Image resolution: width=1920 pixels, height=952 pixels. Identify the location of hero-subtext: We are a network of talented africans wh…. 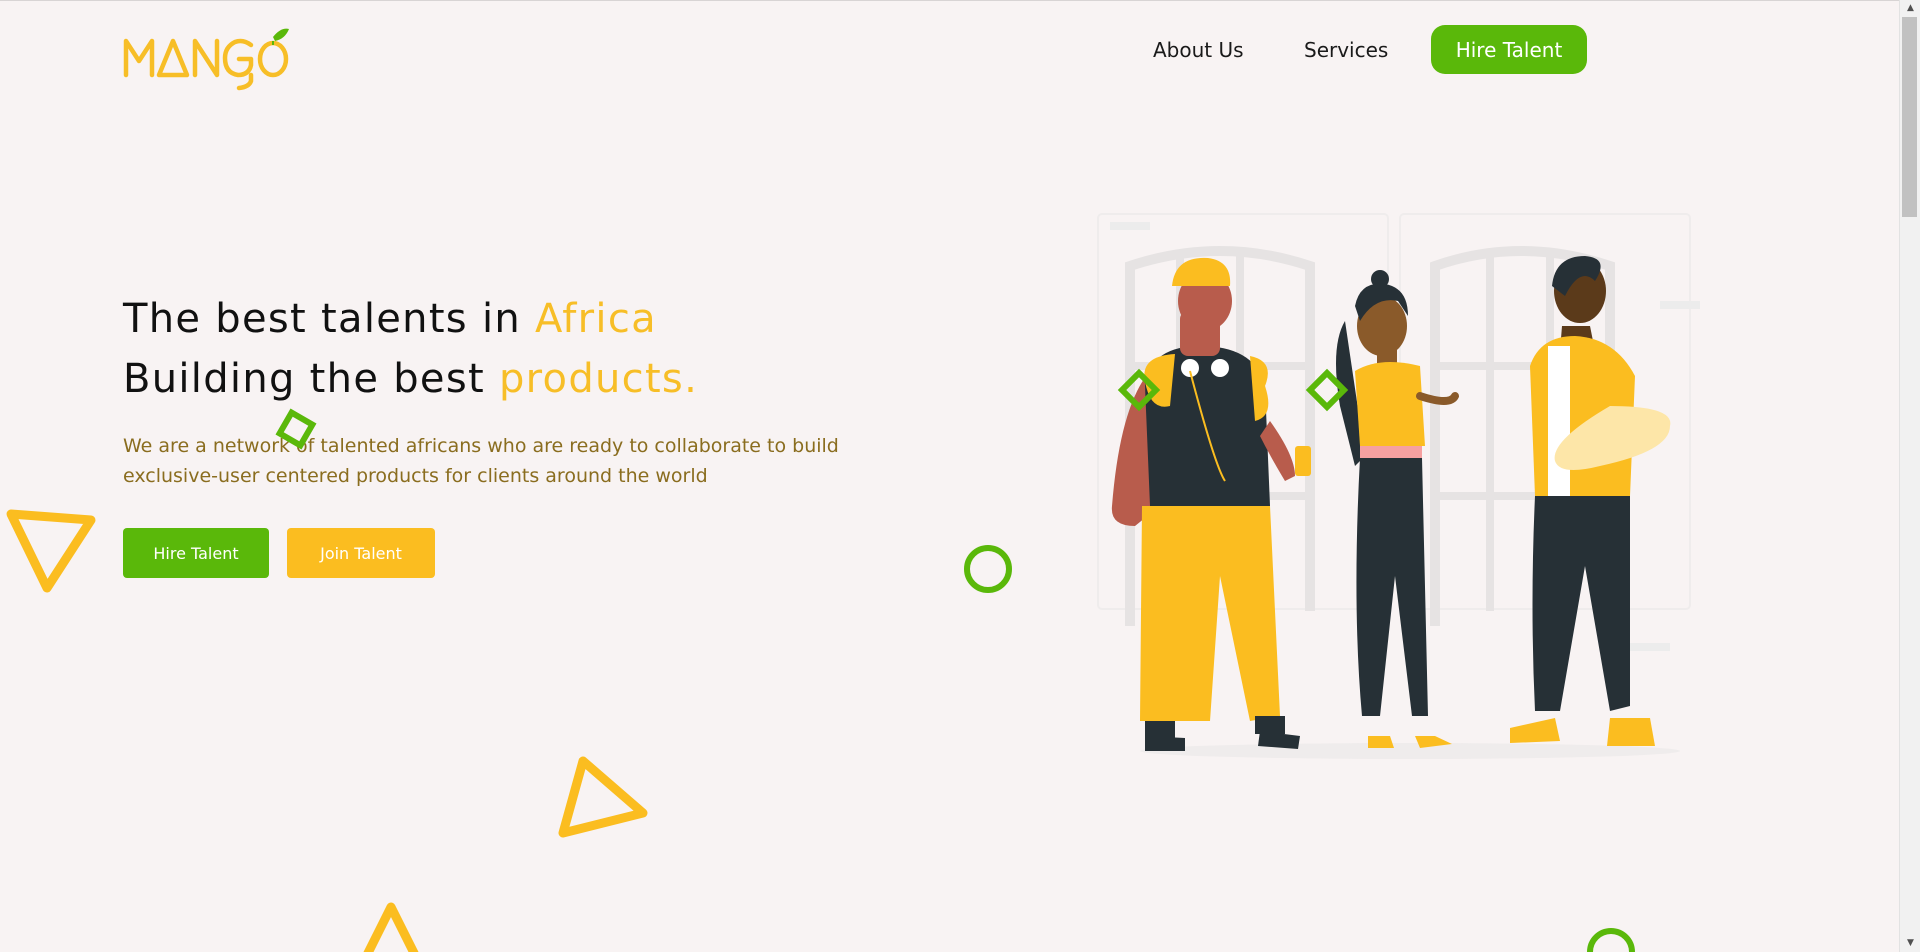
(481, 461).